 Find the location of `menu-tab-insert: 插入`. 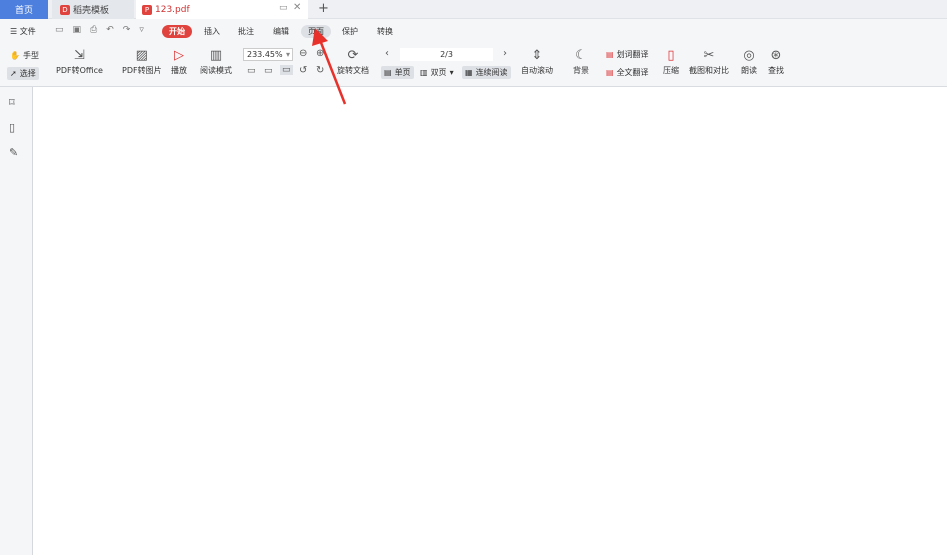

menu-tab-insert: 插入 is located at coordinates (212, 31).